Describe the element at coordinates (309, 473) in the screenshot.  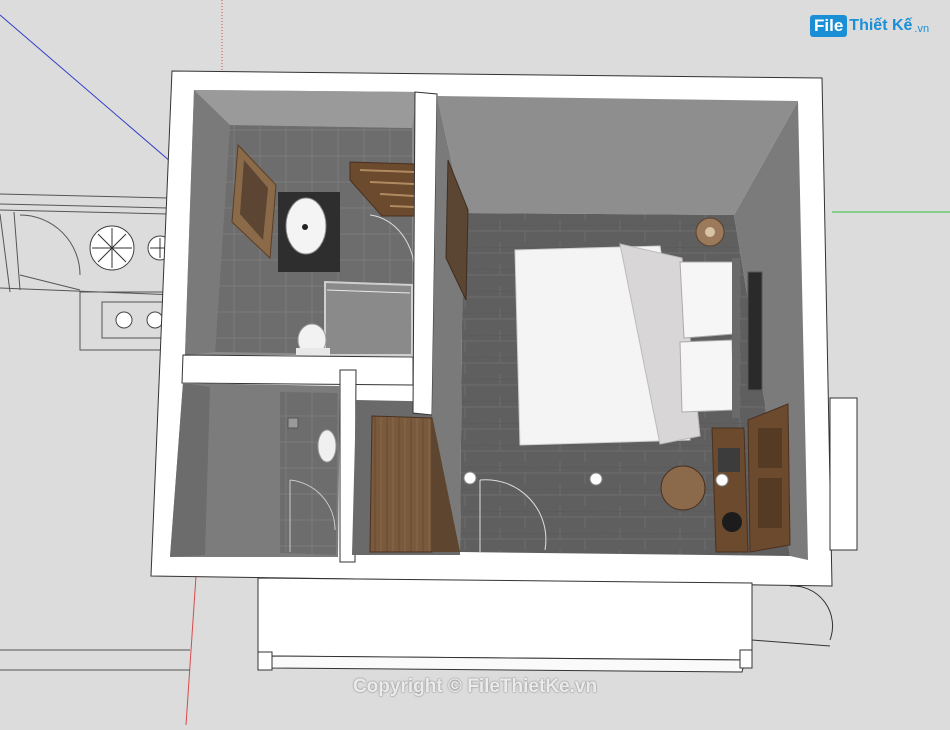
I see `wc-floor` at that location.